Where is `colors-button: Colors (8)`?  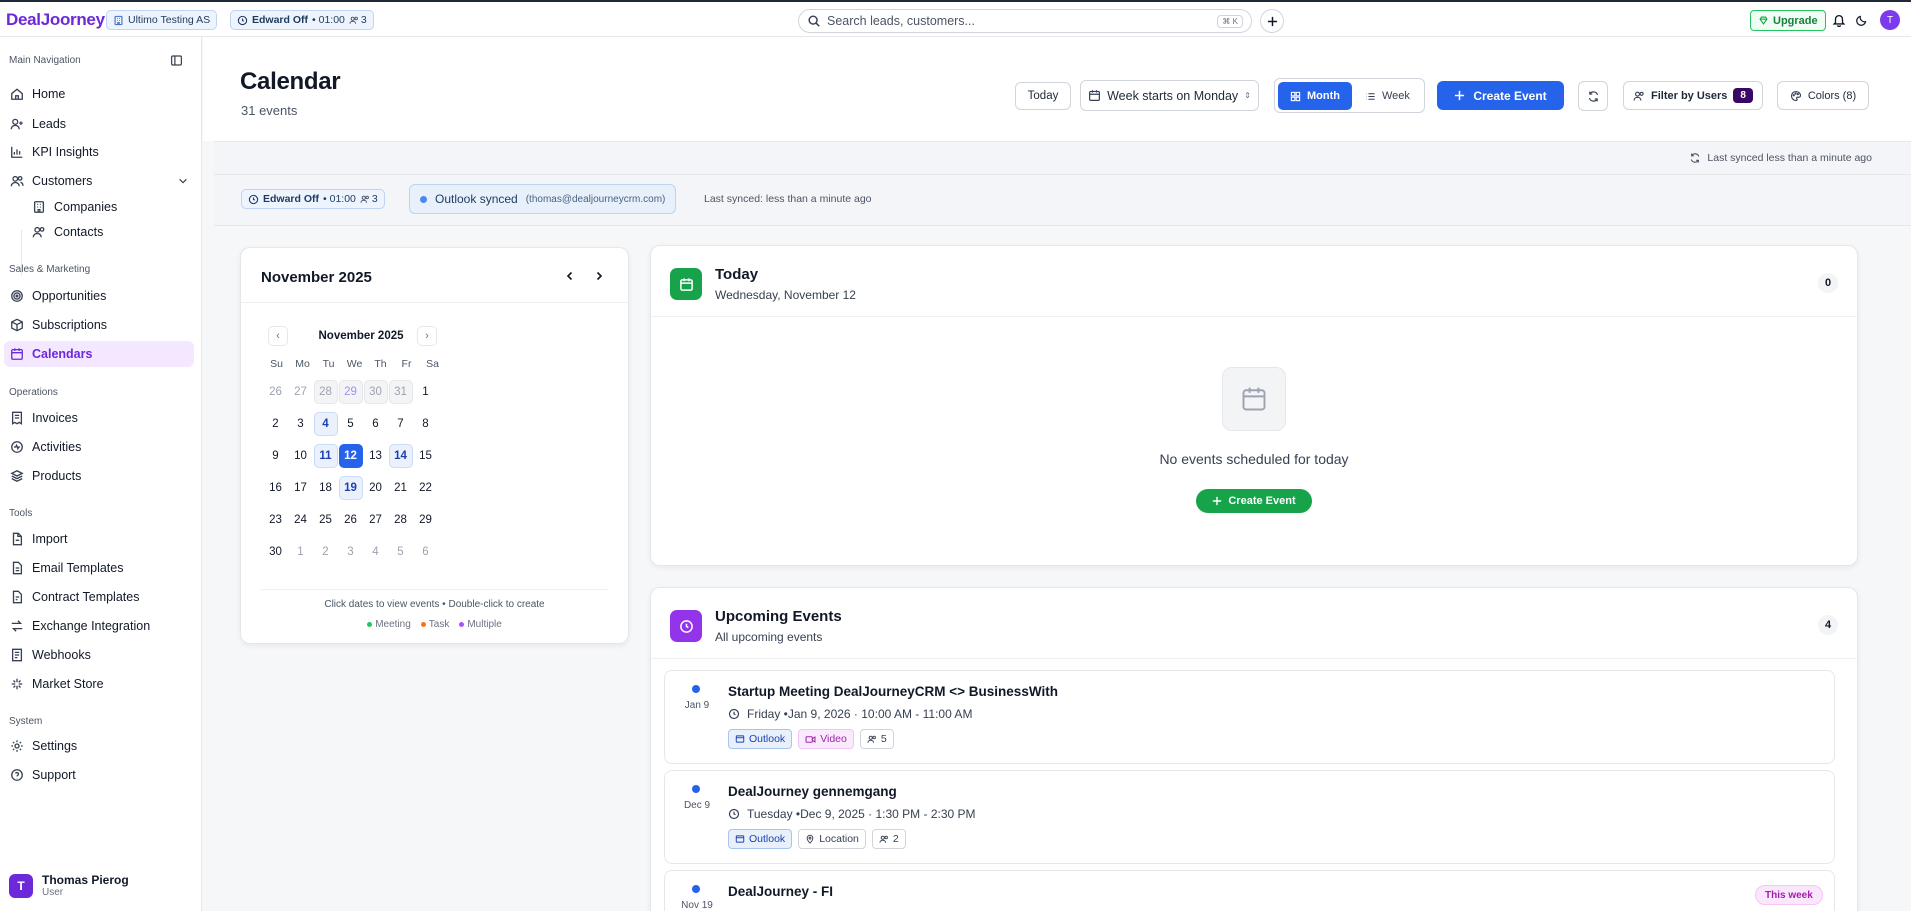 colors-button: Colors (8) is located at coordinates (1823, 95).